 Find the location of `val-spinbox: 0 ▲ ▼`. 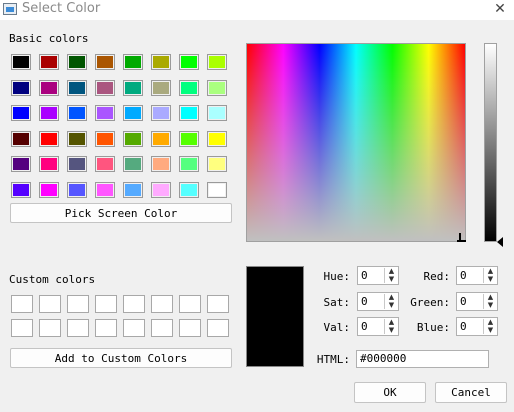

val-spinbox: 0 ▲ ▼ is located at coordinates (378, 326).